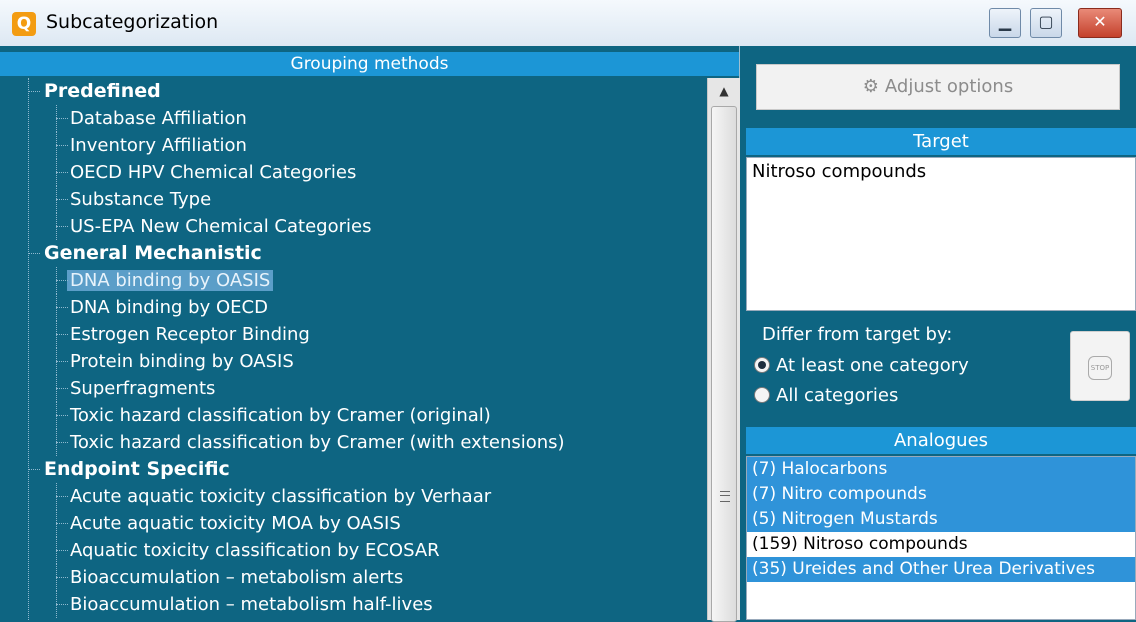  What do you see at coordinates (872, 365) in the screenshot?
I see `radio-at-least-one-label: At least one category` at bounding box center [872, 365].